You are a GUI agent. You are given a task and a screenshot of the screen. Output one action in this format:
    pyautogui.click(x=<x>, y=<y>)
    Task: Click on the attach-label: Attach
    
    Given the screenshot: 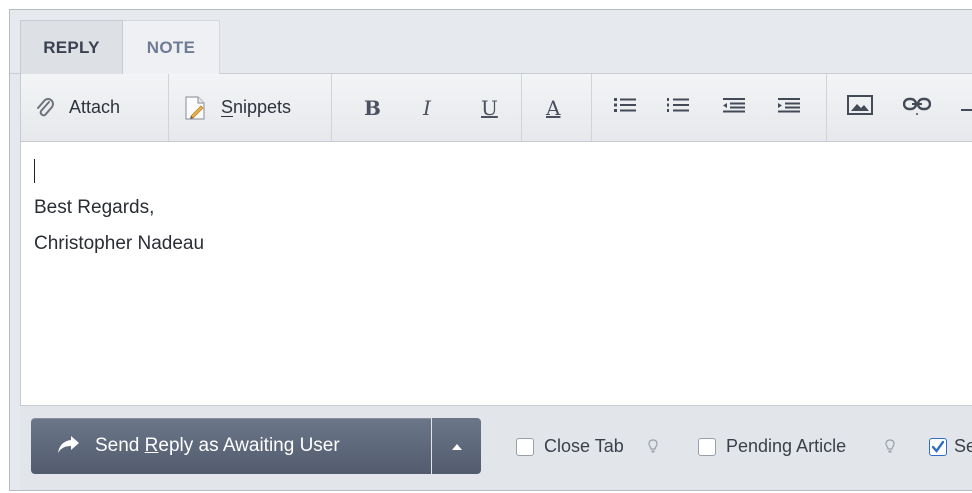 What is the action you would take?
    pyautogui.click(x=95, y=107)
    